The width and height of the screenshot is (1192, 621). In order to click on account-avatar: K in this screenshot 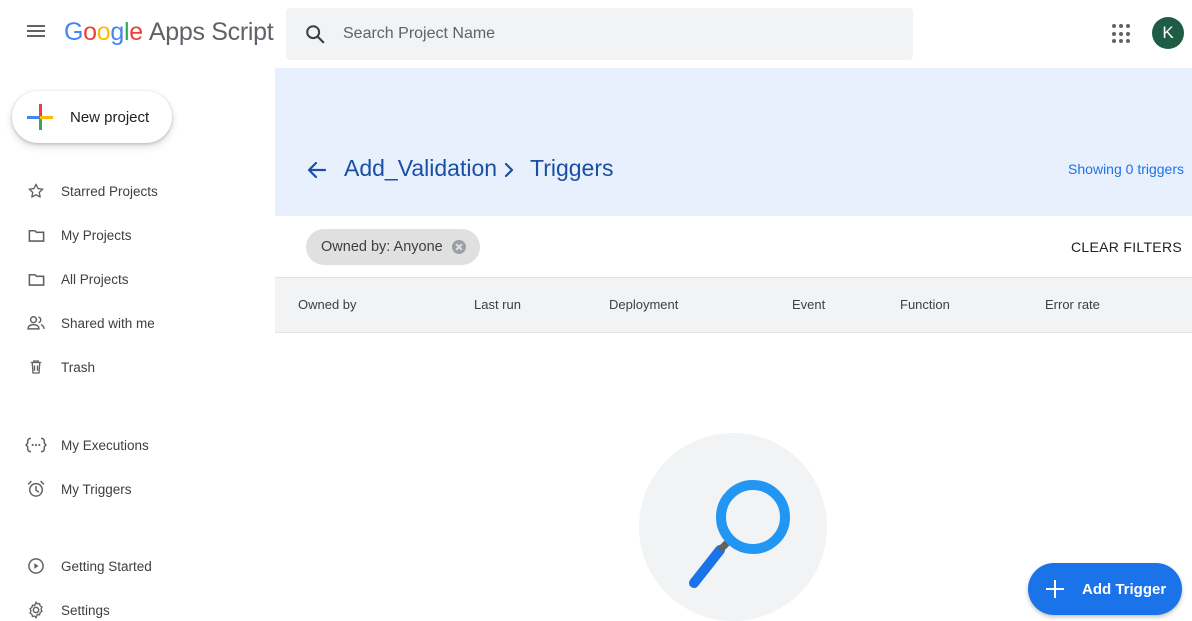, I will do `click(1168, 33)`.